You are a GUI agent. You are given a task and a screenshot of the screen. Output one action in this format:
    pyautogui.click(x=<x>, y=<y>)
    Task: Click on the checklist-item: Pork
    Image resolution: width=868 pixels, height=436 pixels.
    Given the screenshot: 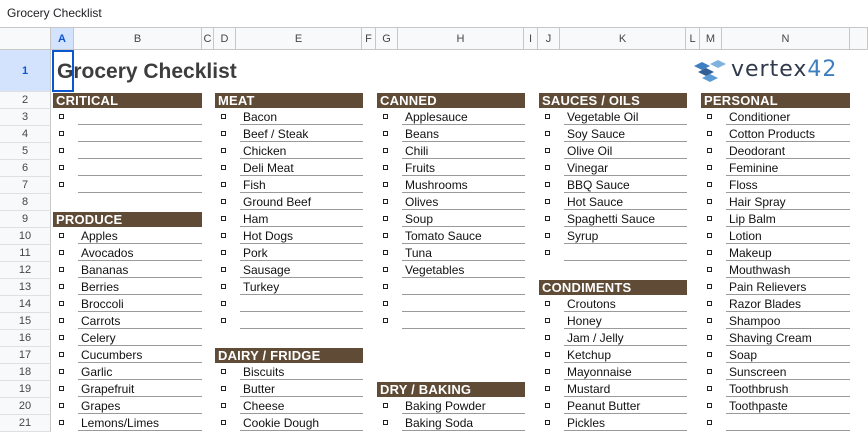 What is the action you would take?
    pyautogui.click(x=292, y=253)
    